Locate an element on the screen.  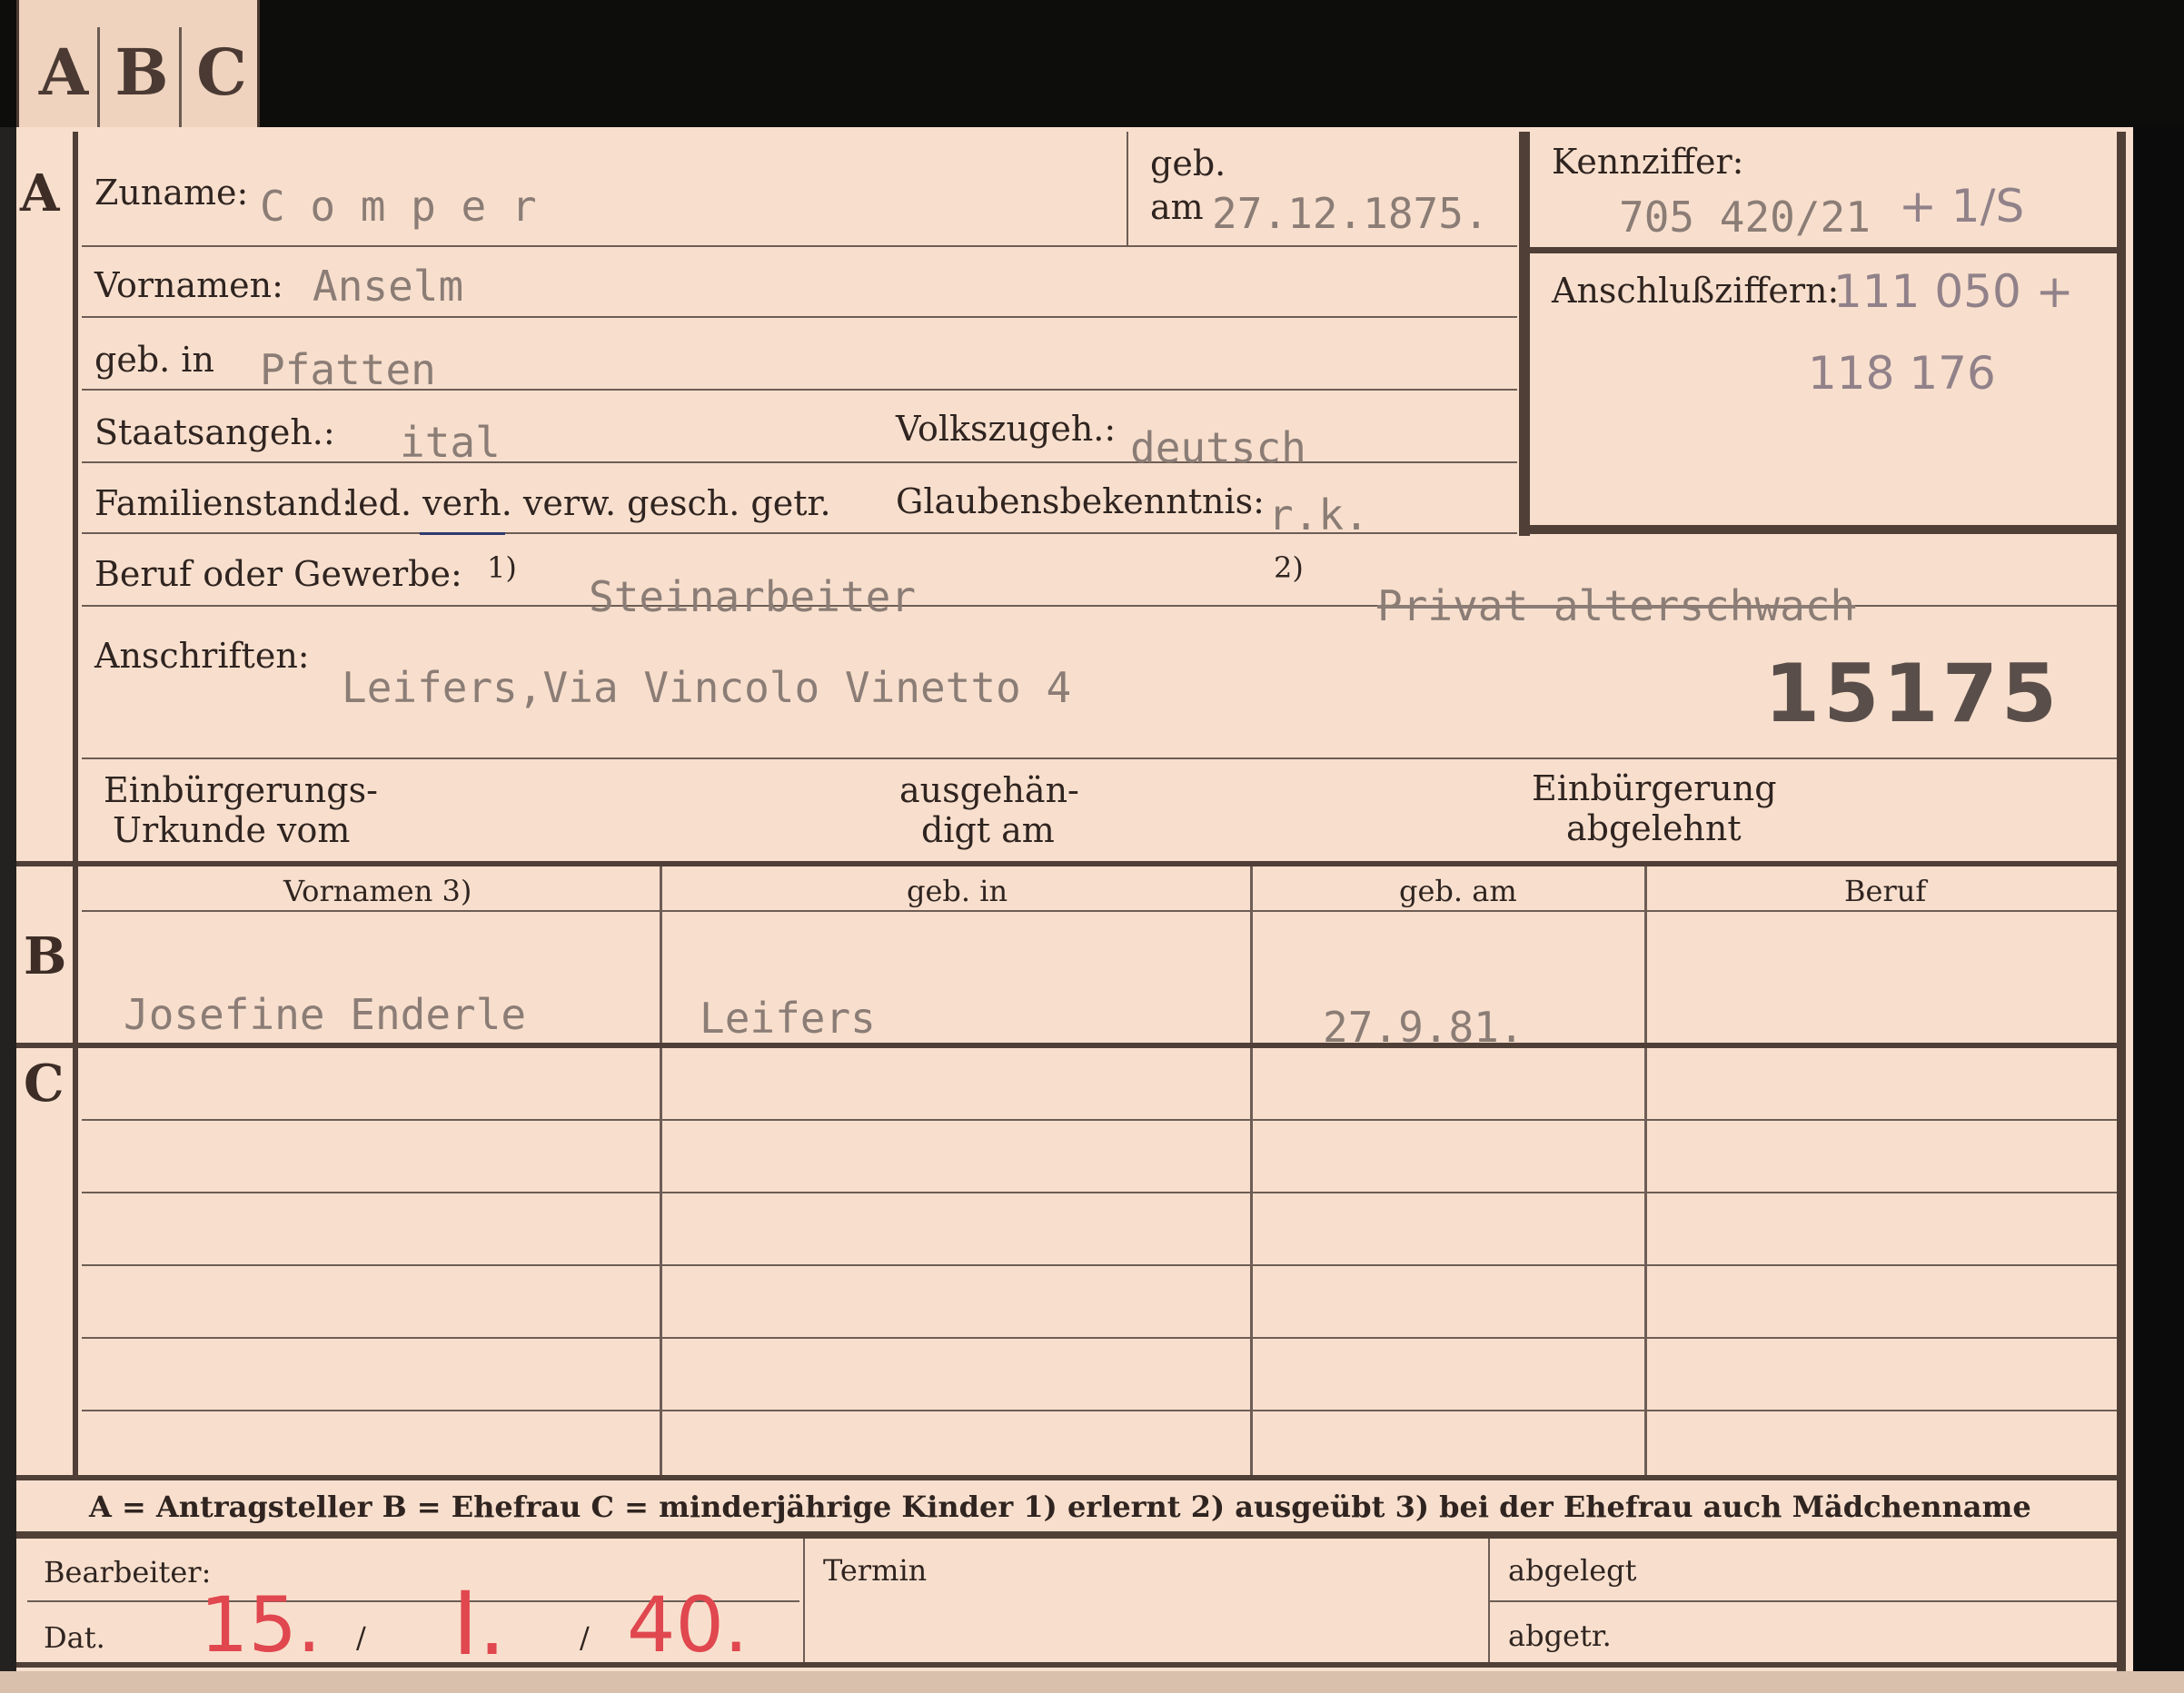
occupation-footnote-2: 2) is located at coordinates (1289, 567).